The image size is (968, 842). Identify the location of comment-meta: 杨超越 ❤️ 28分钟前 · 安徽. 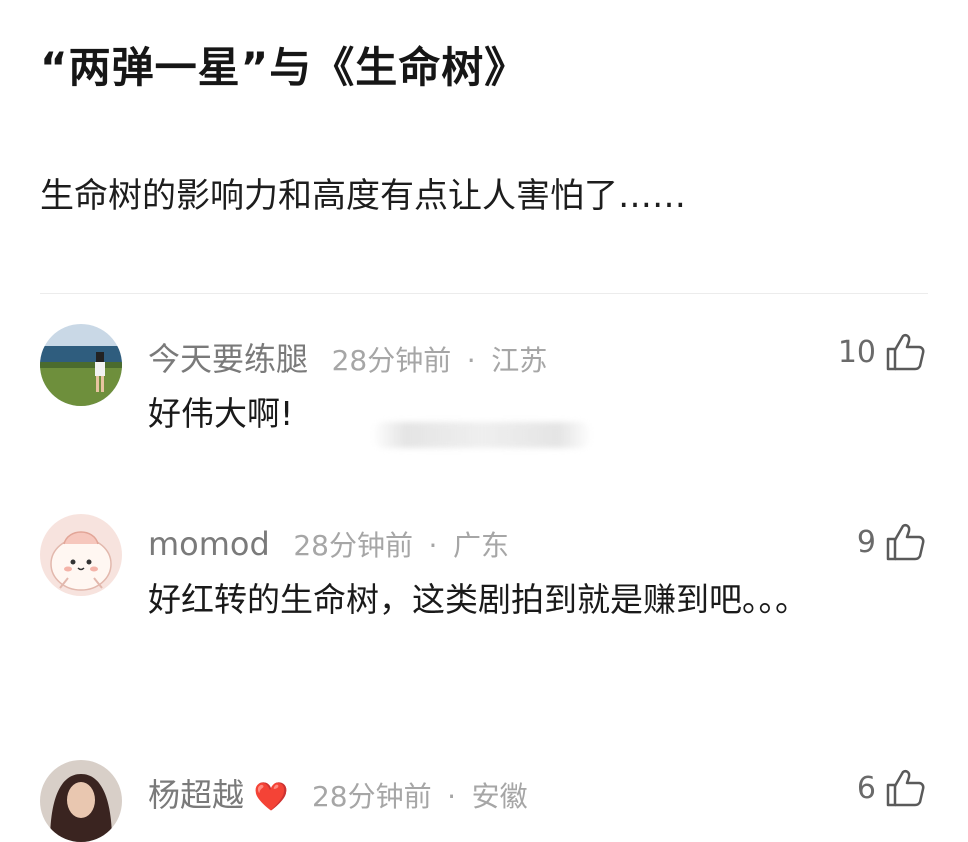
(338, 793).